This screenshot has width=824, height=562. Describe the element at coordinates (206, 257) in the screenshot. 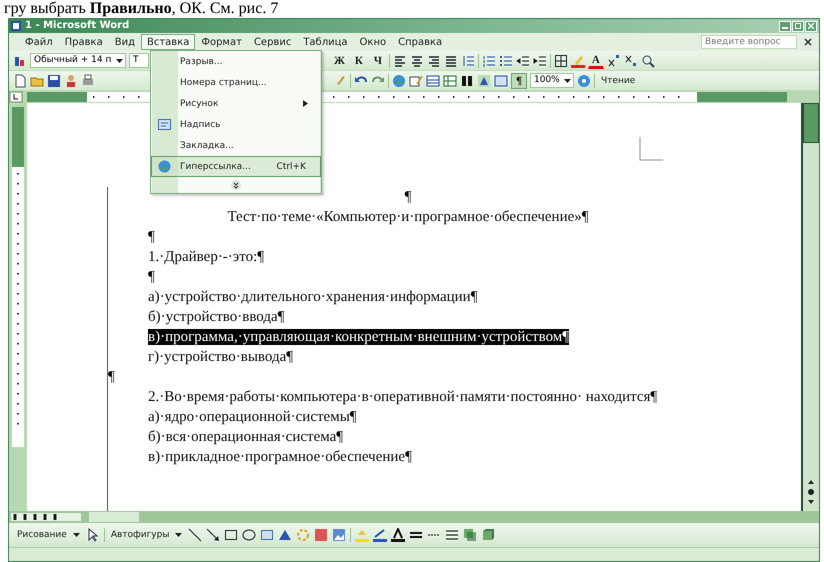

I see `document-paragraph: 1.·Драйвер·-·это:¶` at that location.